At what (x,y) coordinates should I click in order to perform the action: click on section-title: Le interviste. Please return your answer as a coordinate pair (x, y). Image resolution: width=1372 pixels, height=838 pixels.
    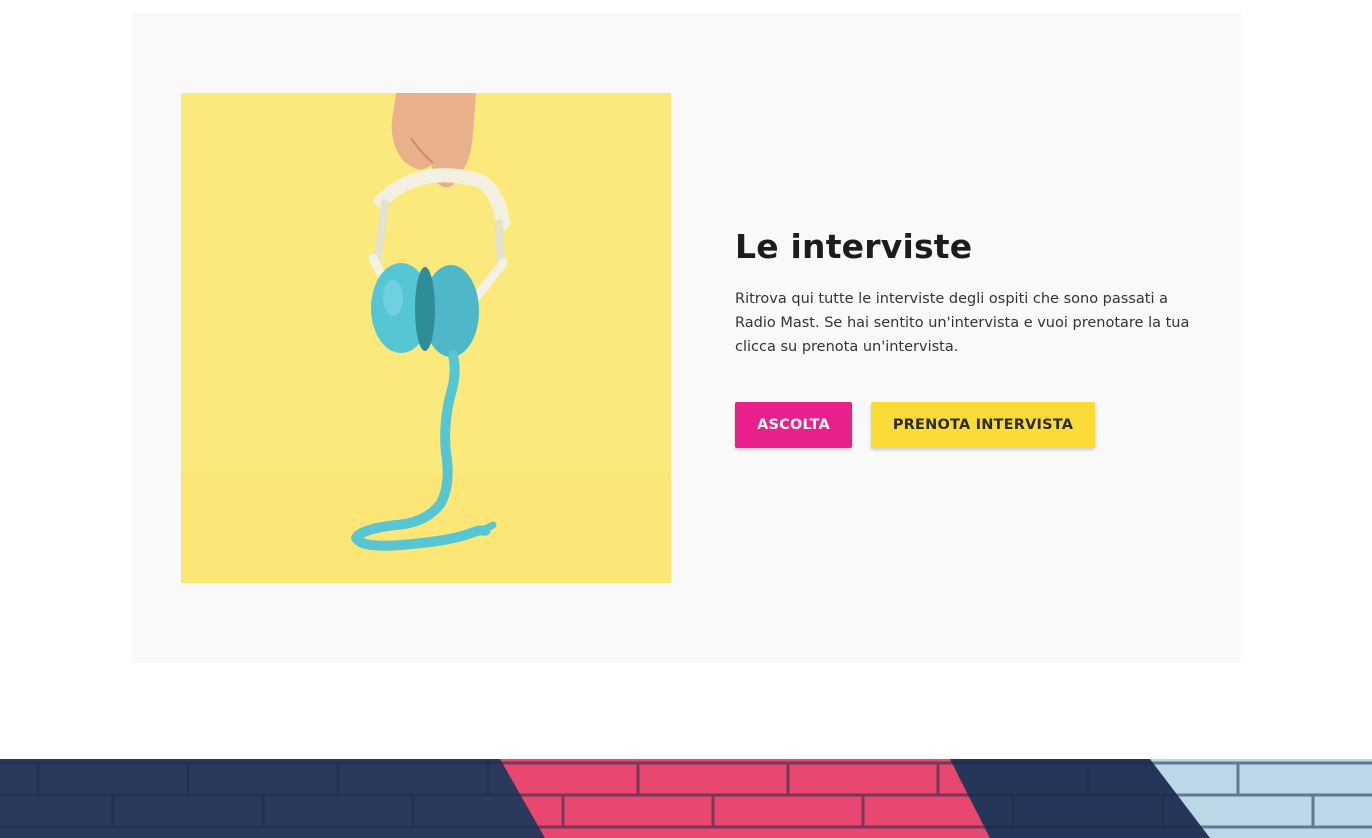
    Looking at the image, I should click on (854, 246).